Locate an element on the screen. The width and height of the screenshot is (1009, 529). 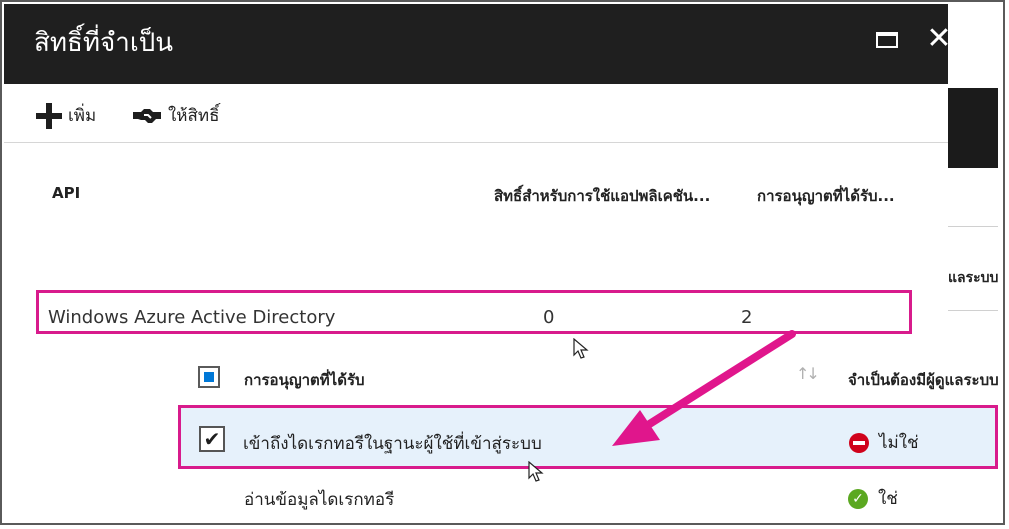
blade-header: สิทธิ์ที่จำเป็น ✕ is located at coordinates (478, 44).